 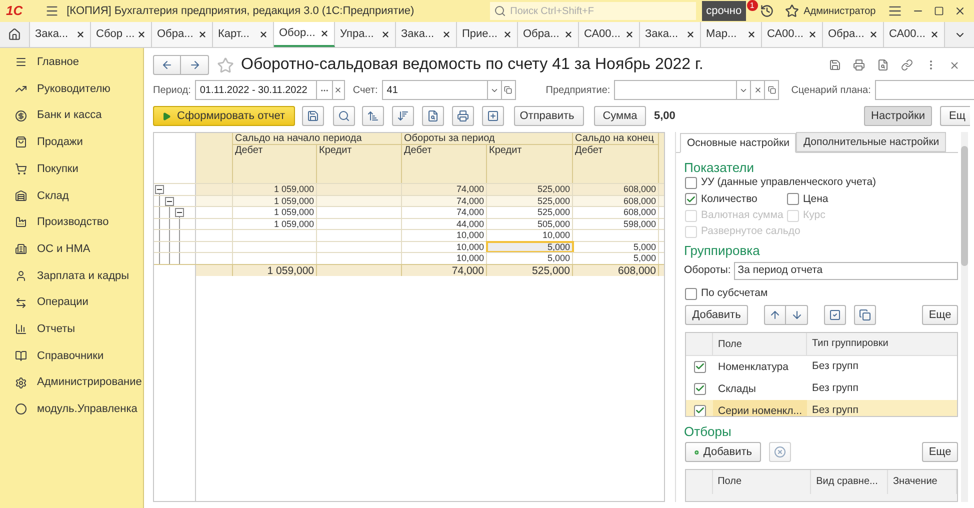 I want to click on sort-descending-button, so click(x=403, y=116).